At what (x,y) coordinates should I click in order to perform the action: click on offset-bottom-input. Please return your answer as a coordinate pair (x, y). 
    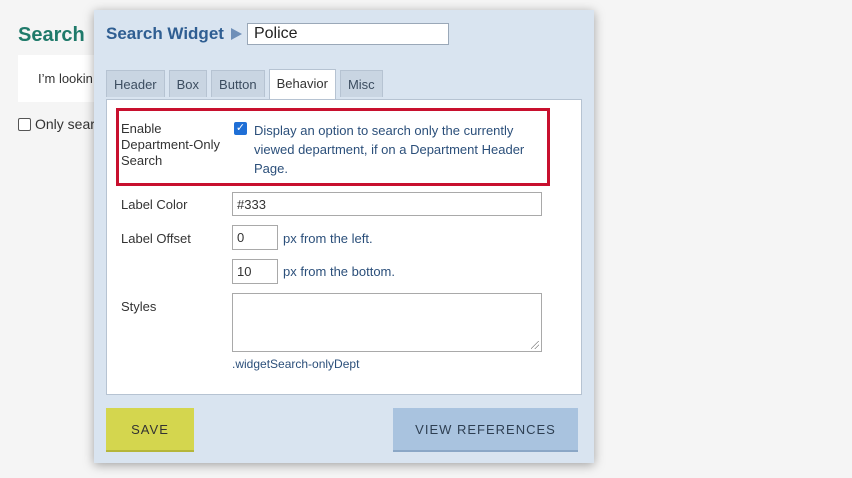
    Looking at the image, I should click on (255, 271).